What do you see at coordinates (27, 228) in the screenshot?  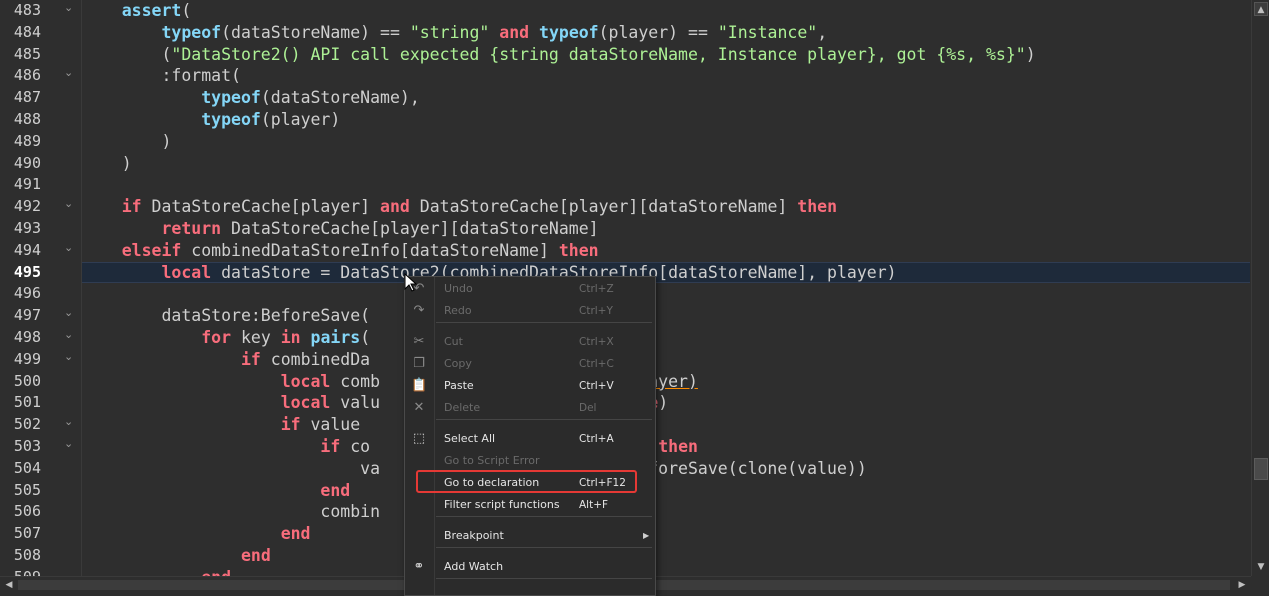 I see `line-number: 493` at bounding box center [27, 228].